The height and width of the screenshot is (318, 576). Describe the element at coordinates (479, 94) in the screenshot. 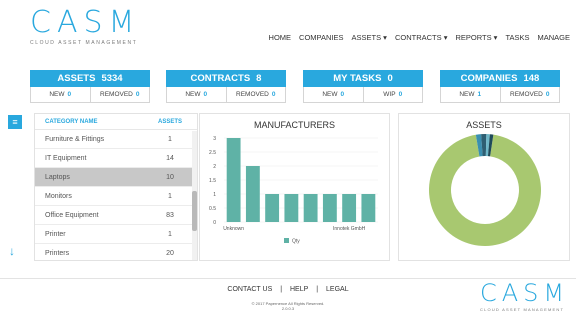

I see `stat-new-value: 1` at that location.